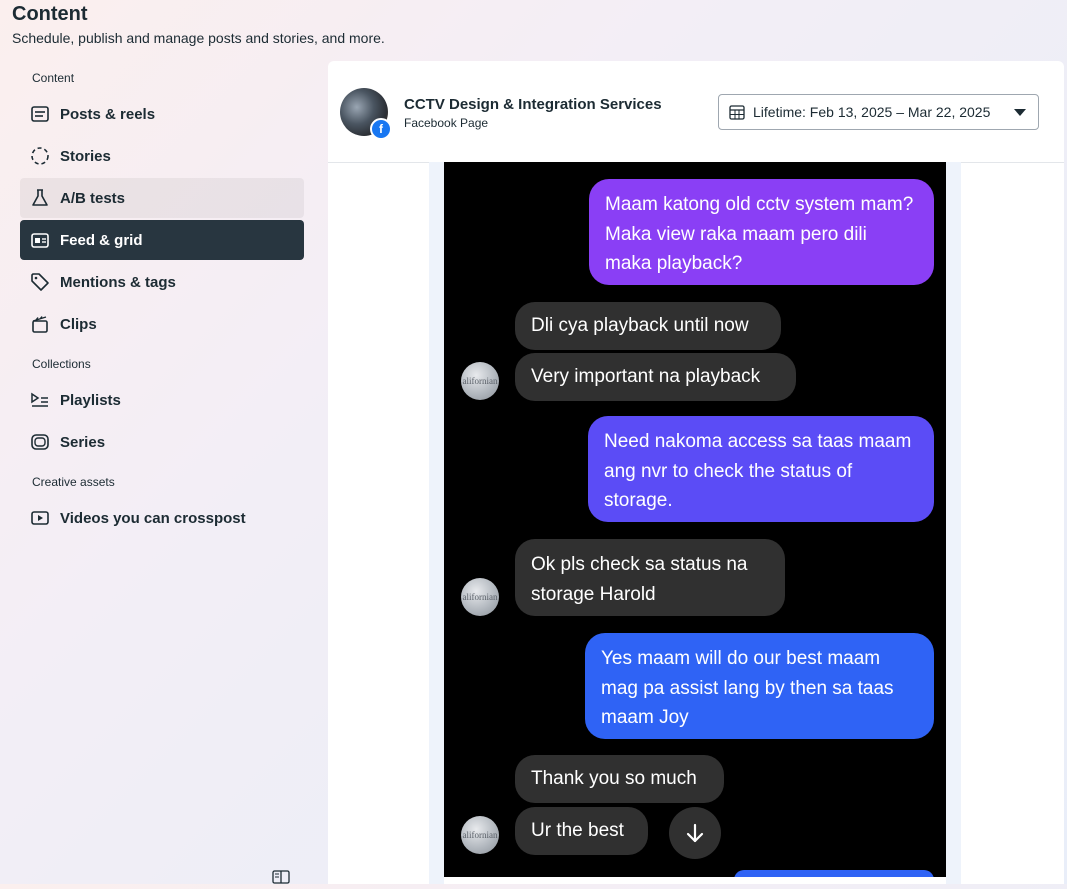  Describe the element at coordinates (1020, 112) in the screenshot. I see `chevron-down-icon` at that location.